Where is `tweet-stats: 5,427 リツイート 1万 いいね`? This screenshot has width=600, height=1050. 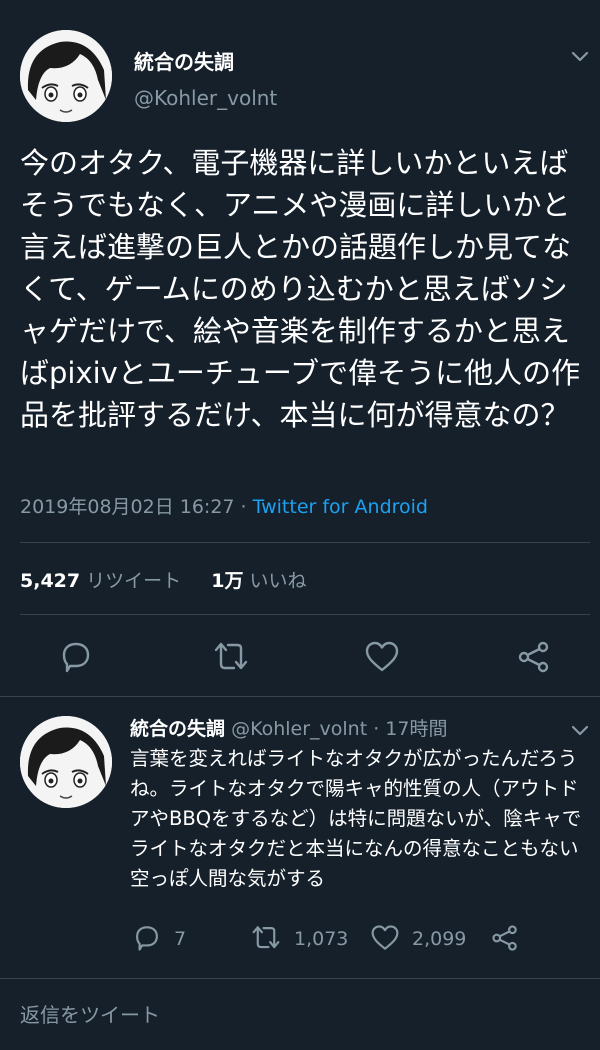
tweet-stats: 5,427 リツイート 1万 いいね is located at coordinates (163, 579).